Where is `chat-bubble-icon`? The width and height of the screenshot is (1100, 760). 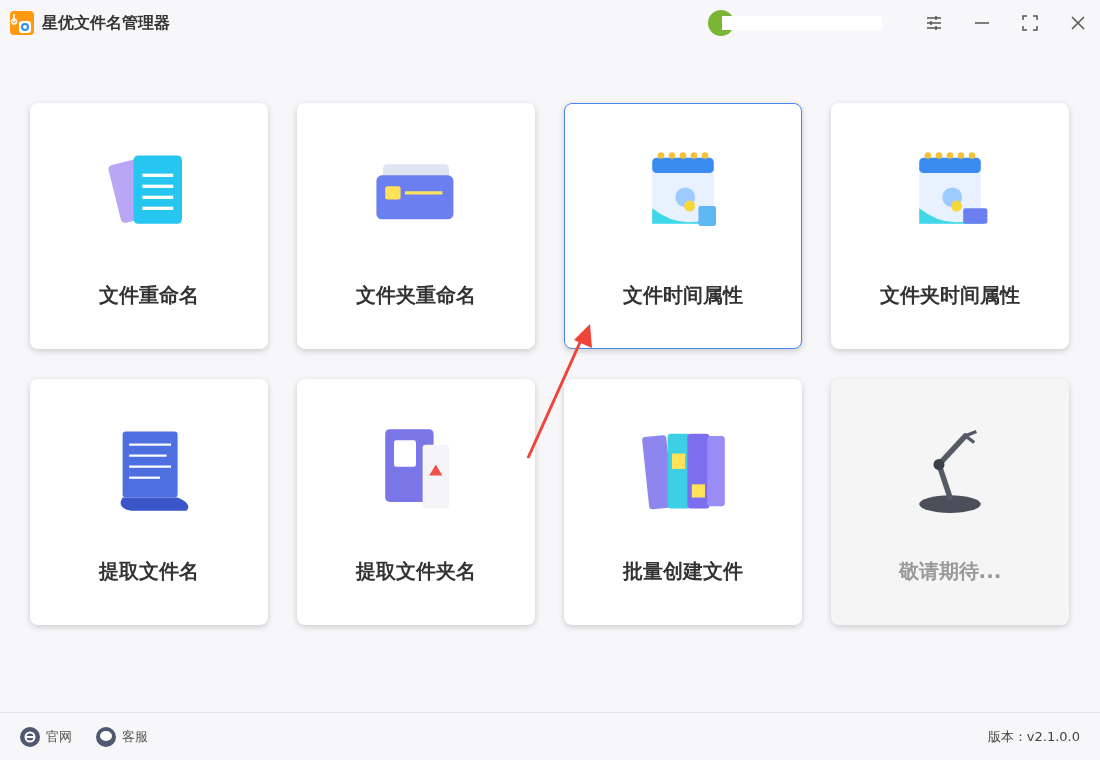 chat-bubble-icon is located at coordinates (106, 736).